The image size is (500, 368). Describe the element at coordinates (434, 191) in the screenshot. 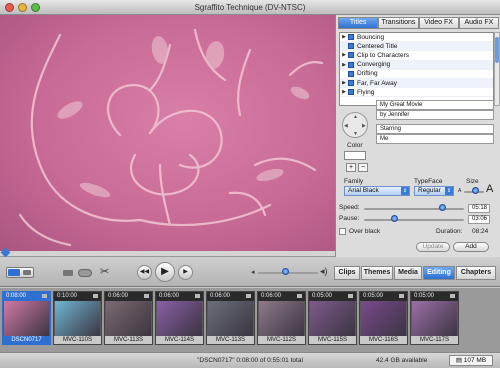

I see `typeface-select: Regular ⇕` at that location.